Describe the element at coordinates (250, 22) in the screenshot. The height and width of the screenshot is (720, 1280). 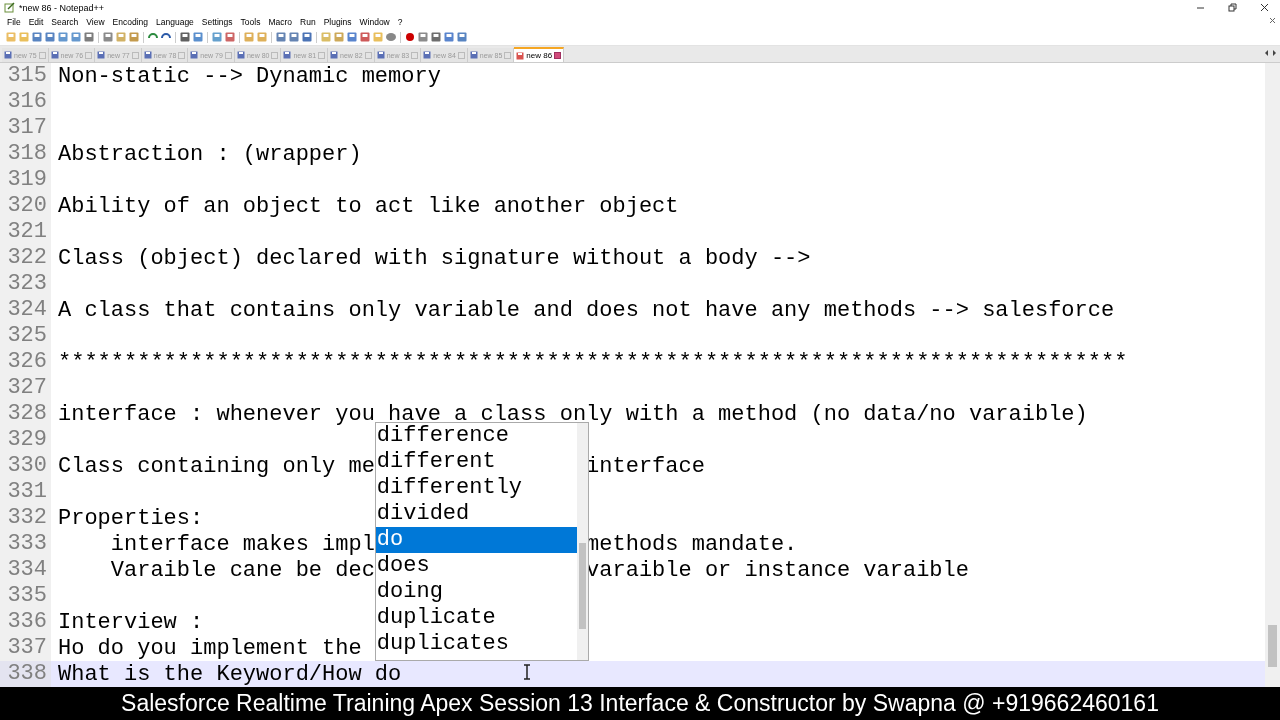
I see `menu-item: Tools` at that location.